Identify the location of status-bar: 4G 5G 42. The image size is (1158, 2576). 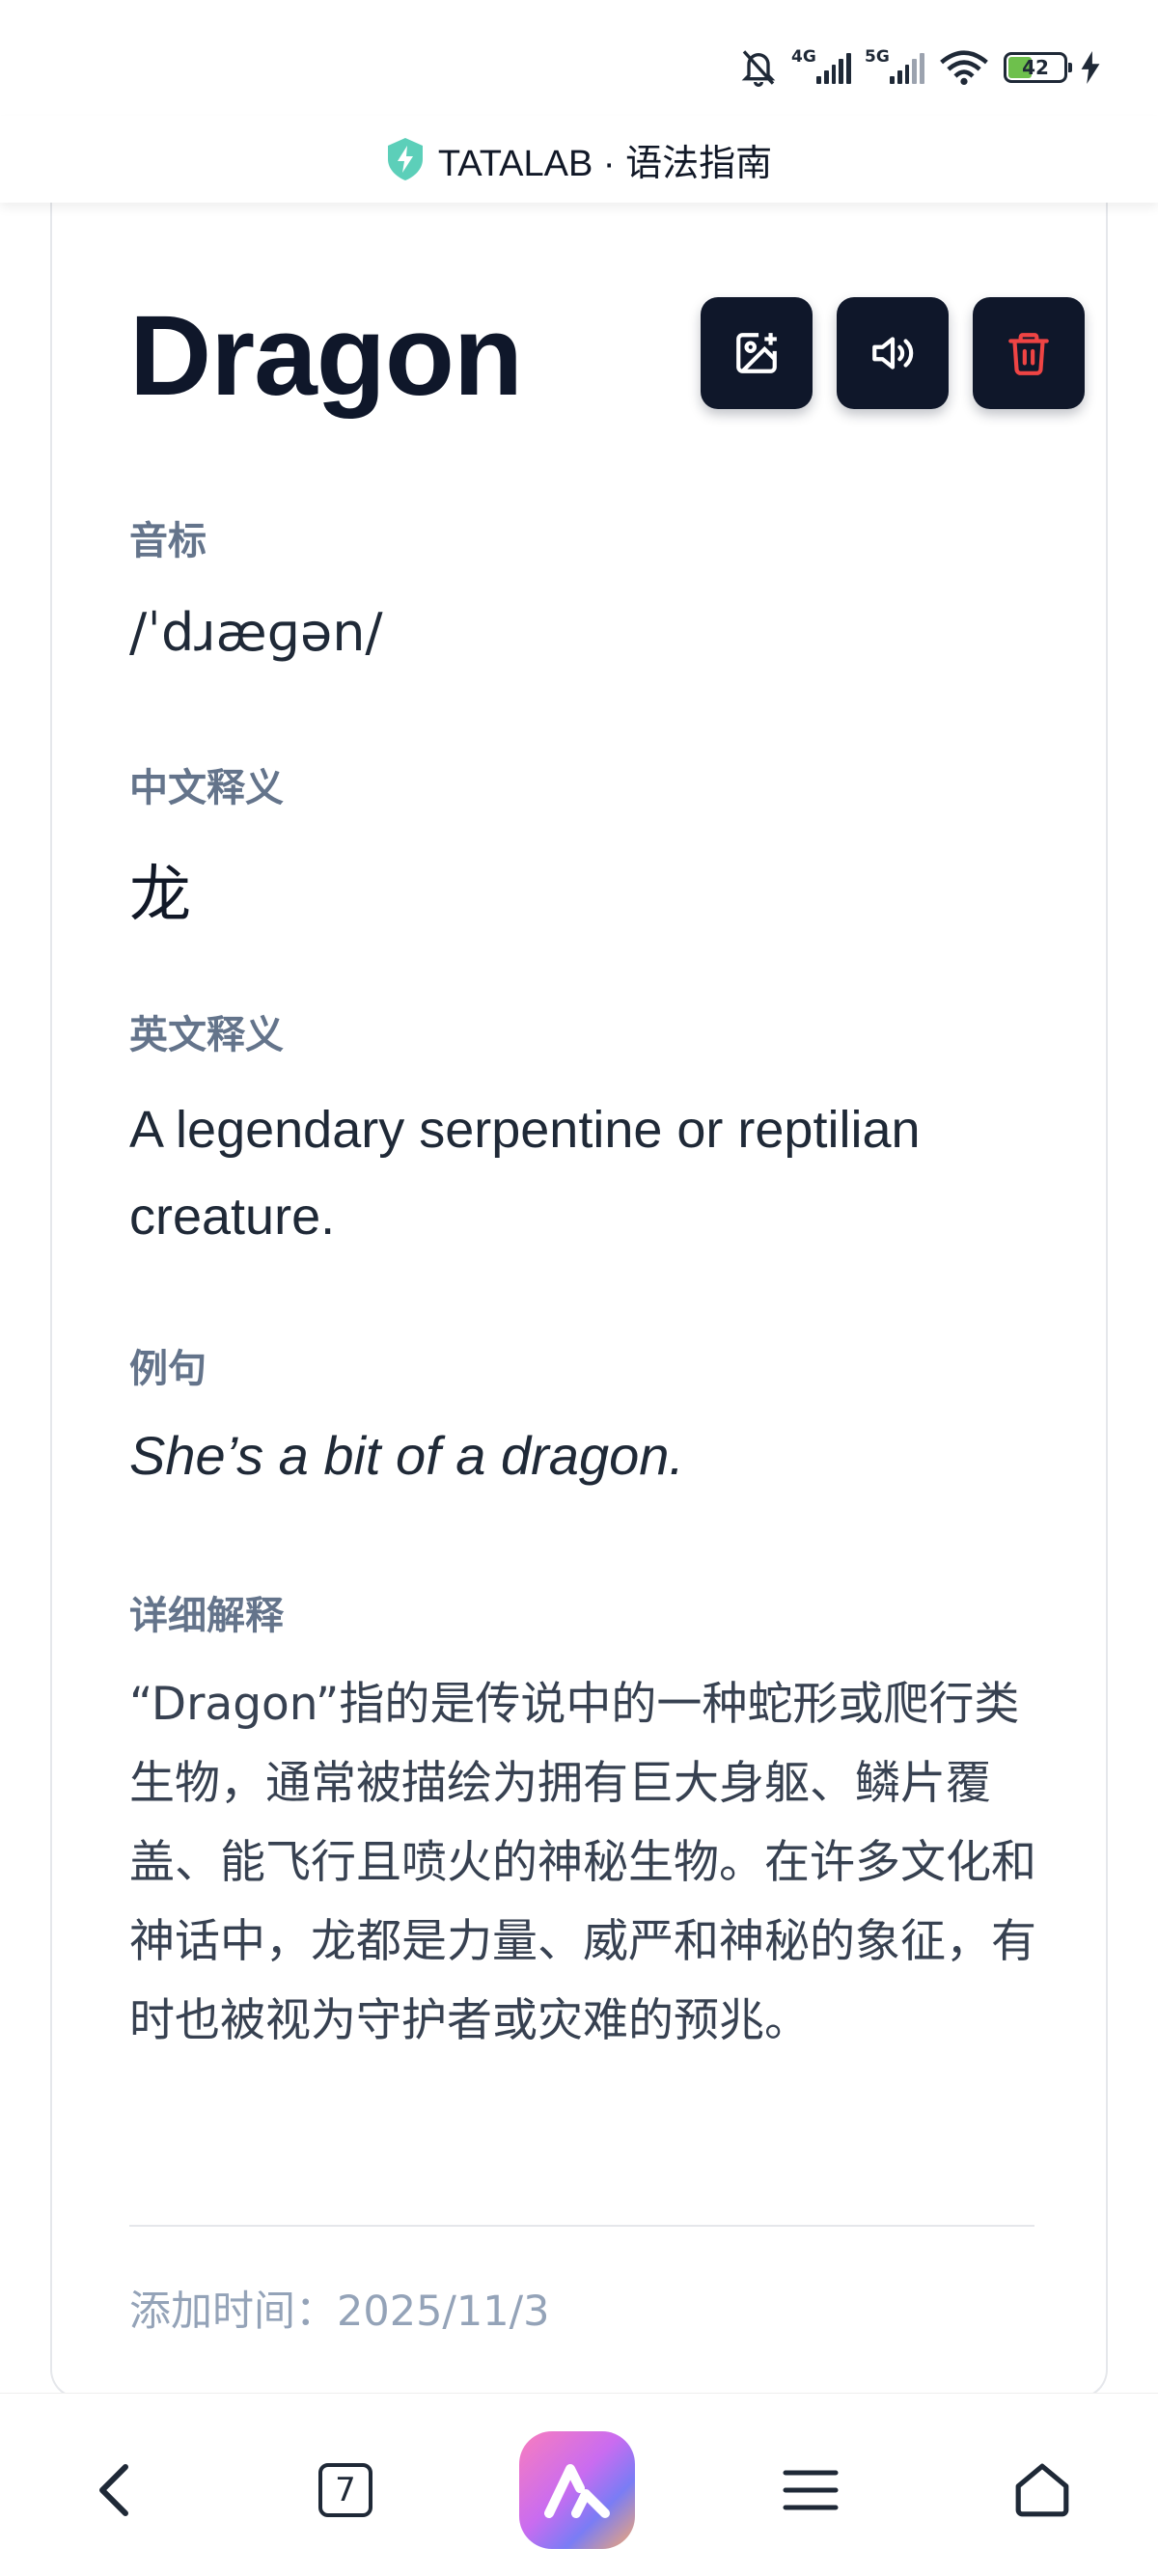
(579, 63).